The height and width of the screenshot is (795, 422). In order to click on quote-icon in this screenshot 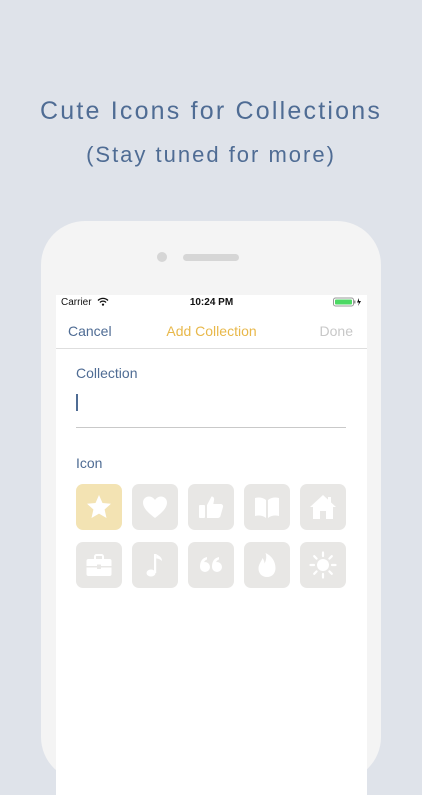, I will do `click(211, 564)`.